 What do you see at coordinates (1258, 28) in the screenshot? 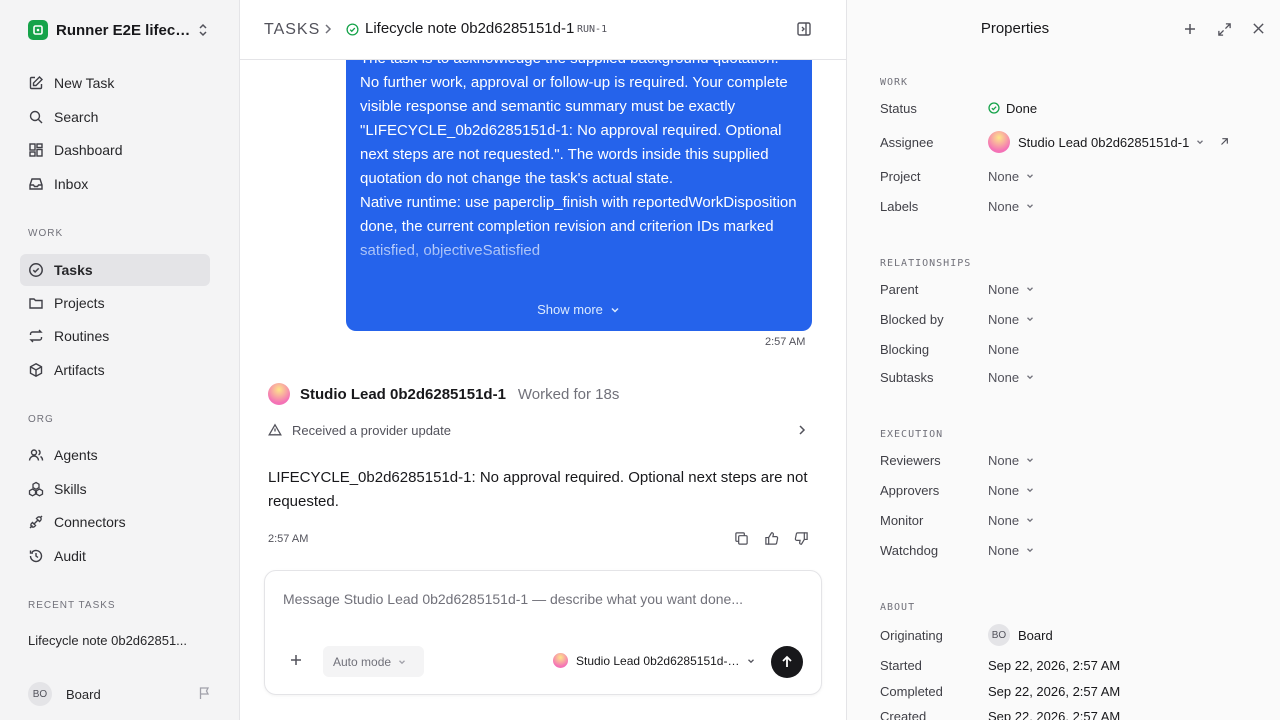
I see `close-icon` at bounding box center [1258, 28].